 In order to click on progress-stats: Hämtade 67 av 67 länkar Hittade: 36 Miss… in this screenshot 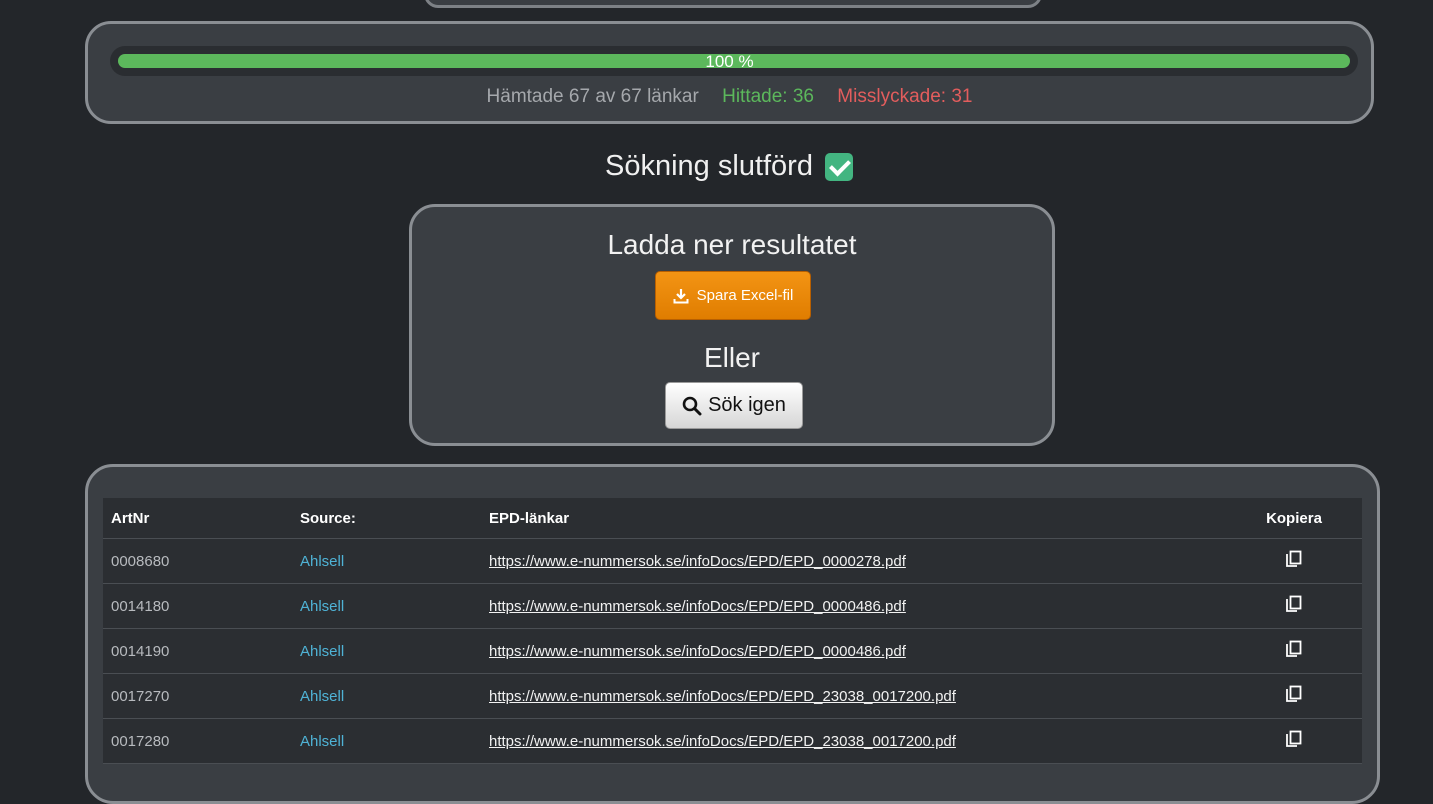, I will do `click(729, 97)`.